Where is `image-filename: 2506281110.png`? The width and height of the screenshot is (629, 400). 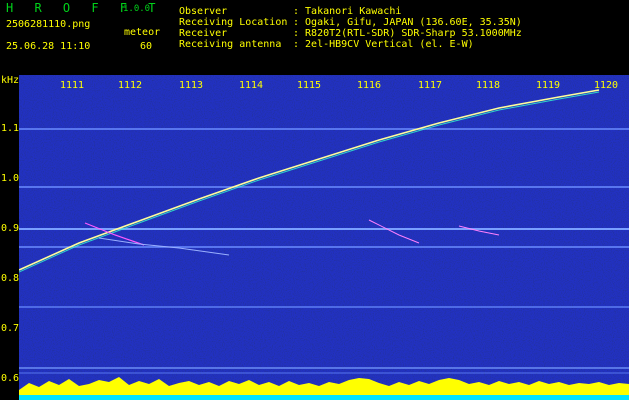 image-filename: 2506281110.png is located at coordinates (48, 24).